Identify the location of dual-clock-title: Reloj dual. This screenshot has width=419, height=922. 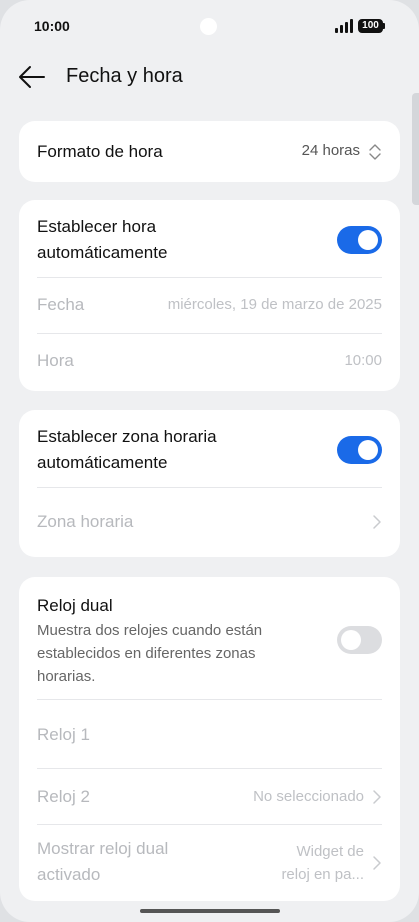
(75, 605).